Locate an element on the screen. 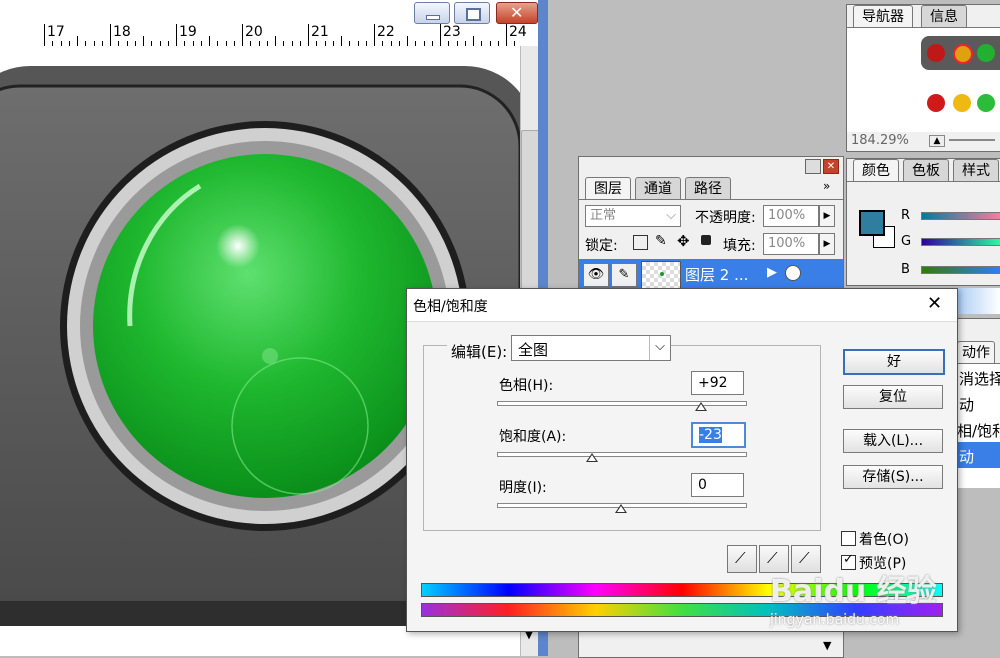 The height and width of the screenshot is (658, 1000). navigator-preview is located at coordinates (923, 79).